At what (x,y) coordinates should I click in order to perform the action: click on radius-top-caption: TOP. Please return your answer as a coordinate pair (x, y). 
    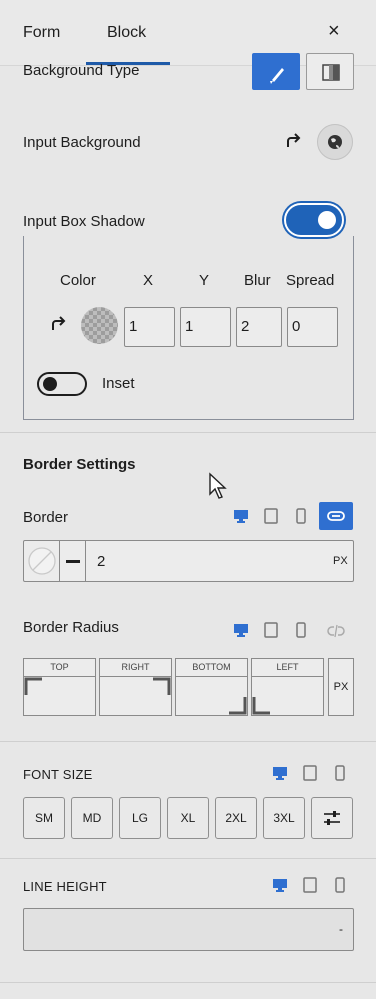
    Looking at the image, I should click on (59, 668).